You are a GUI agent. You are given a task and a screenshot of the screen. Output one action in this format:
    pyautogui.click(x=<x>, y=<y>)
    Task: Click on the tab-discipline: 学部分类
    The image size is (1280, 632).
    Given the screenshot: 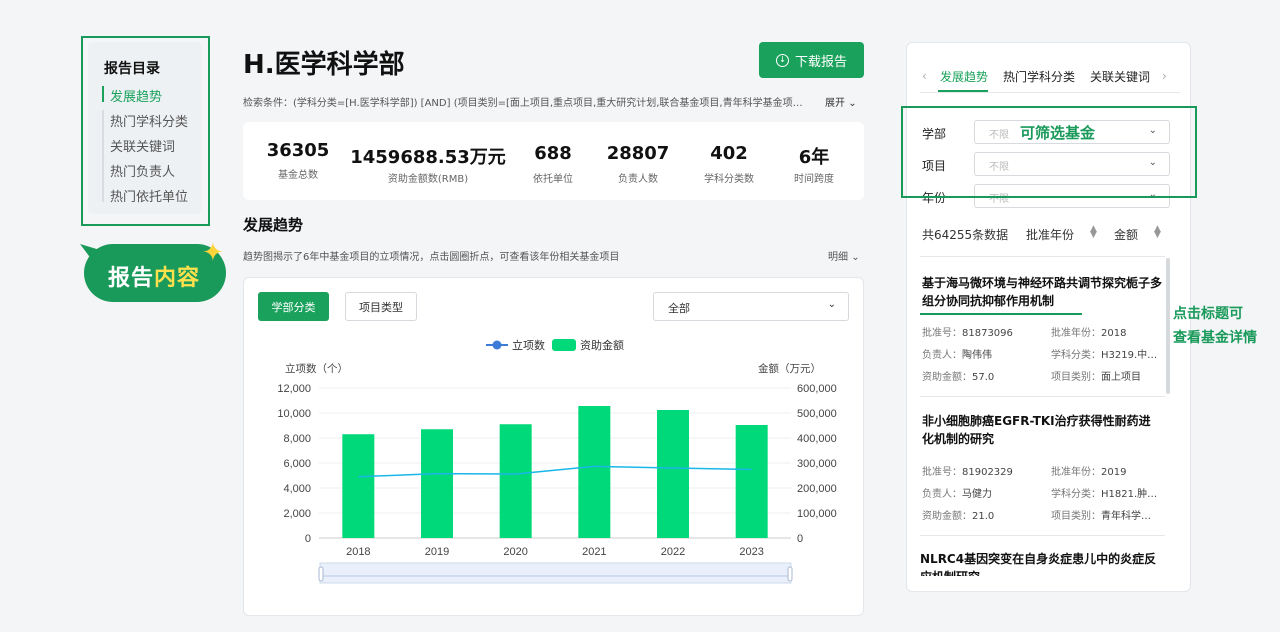 What is the action you would take?
    pyautogui.click(x=293, y=306)
    